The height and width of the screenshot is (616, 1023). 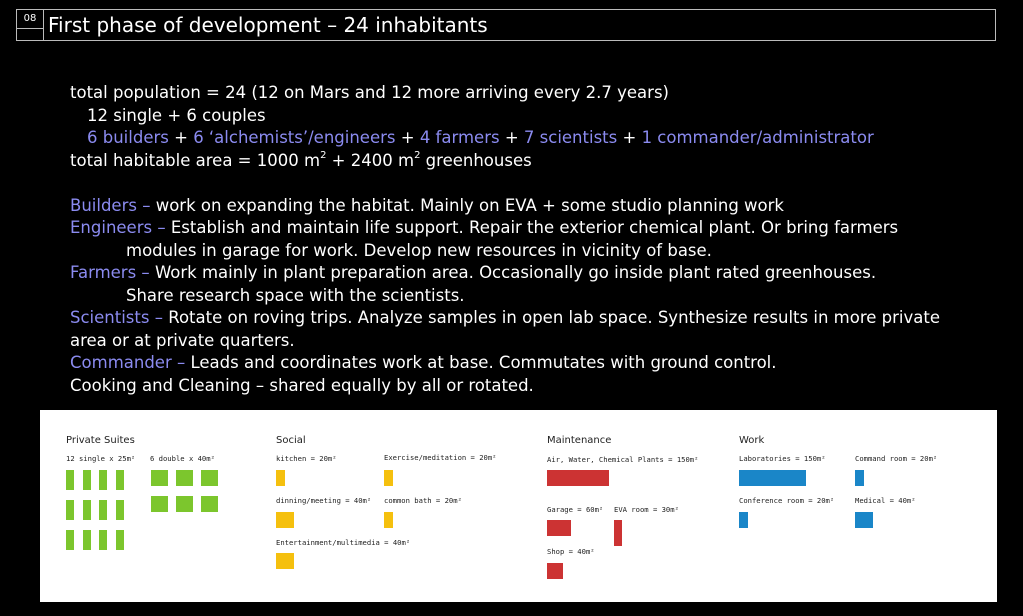 I want to click on legend-label-dinning: dinning/meeting = 40m², so click(x=324, y=500).